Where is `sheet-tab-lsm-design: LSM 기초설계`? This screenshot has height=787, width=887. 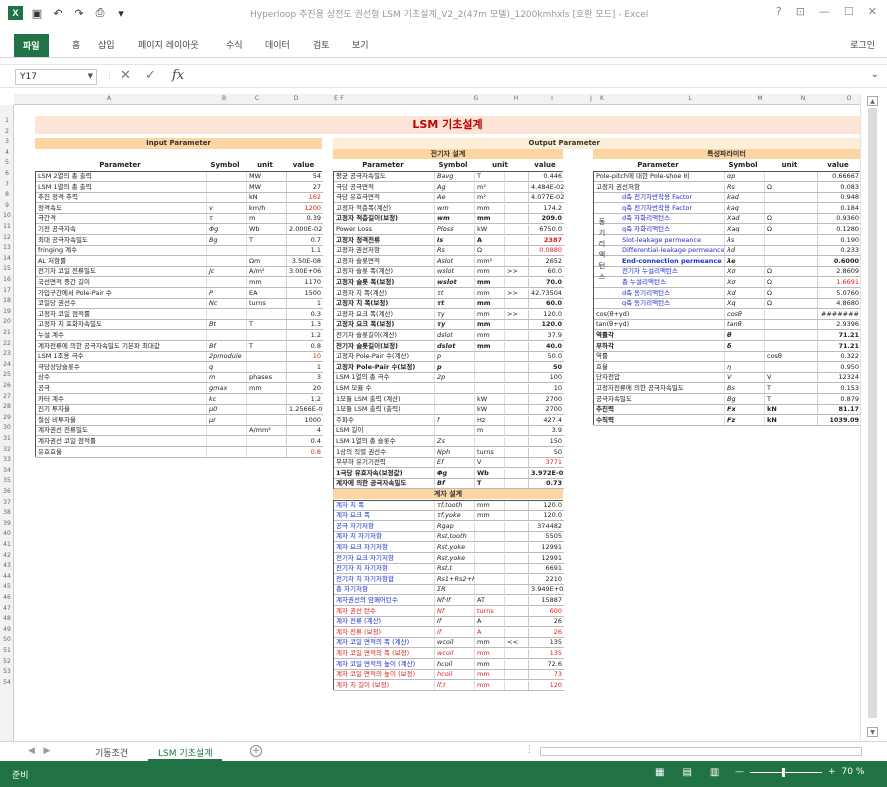
sheet-tab-lsm-design: LSM 기초설계 is located at coordinates (185, 751).